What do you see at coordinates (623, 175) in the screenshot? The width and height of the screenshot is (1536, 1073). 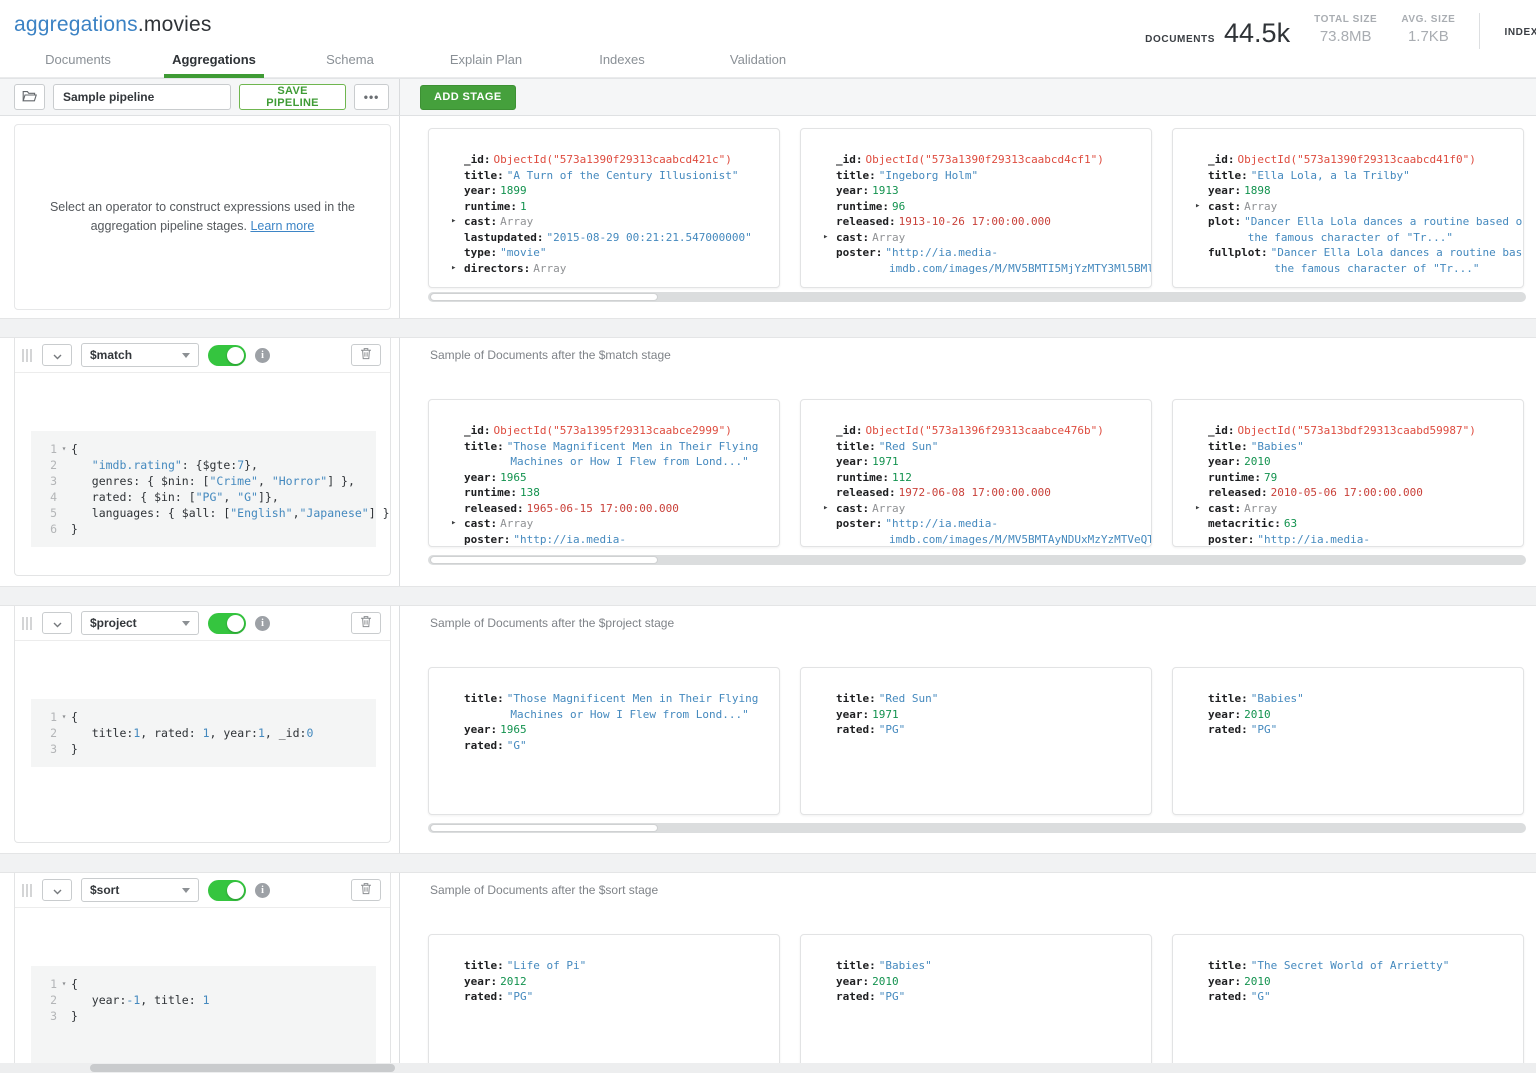 I see `field-value: "A Turn of the Century Illusionist"` at bounding box center [623, 175].